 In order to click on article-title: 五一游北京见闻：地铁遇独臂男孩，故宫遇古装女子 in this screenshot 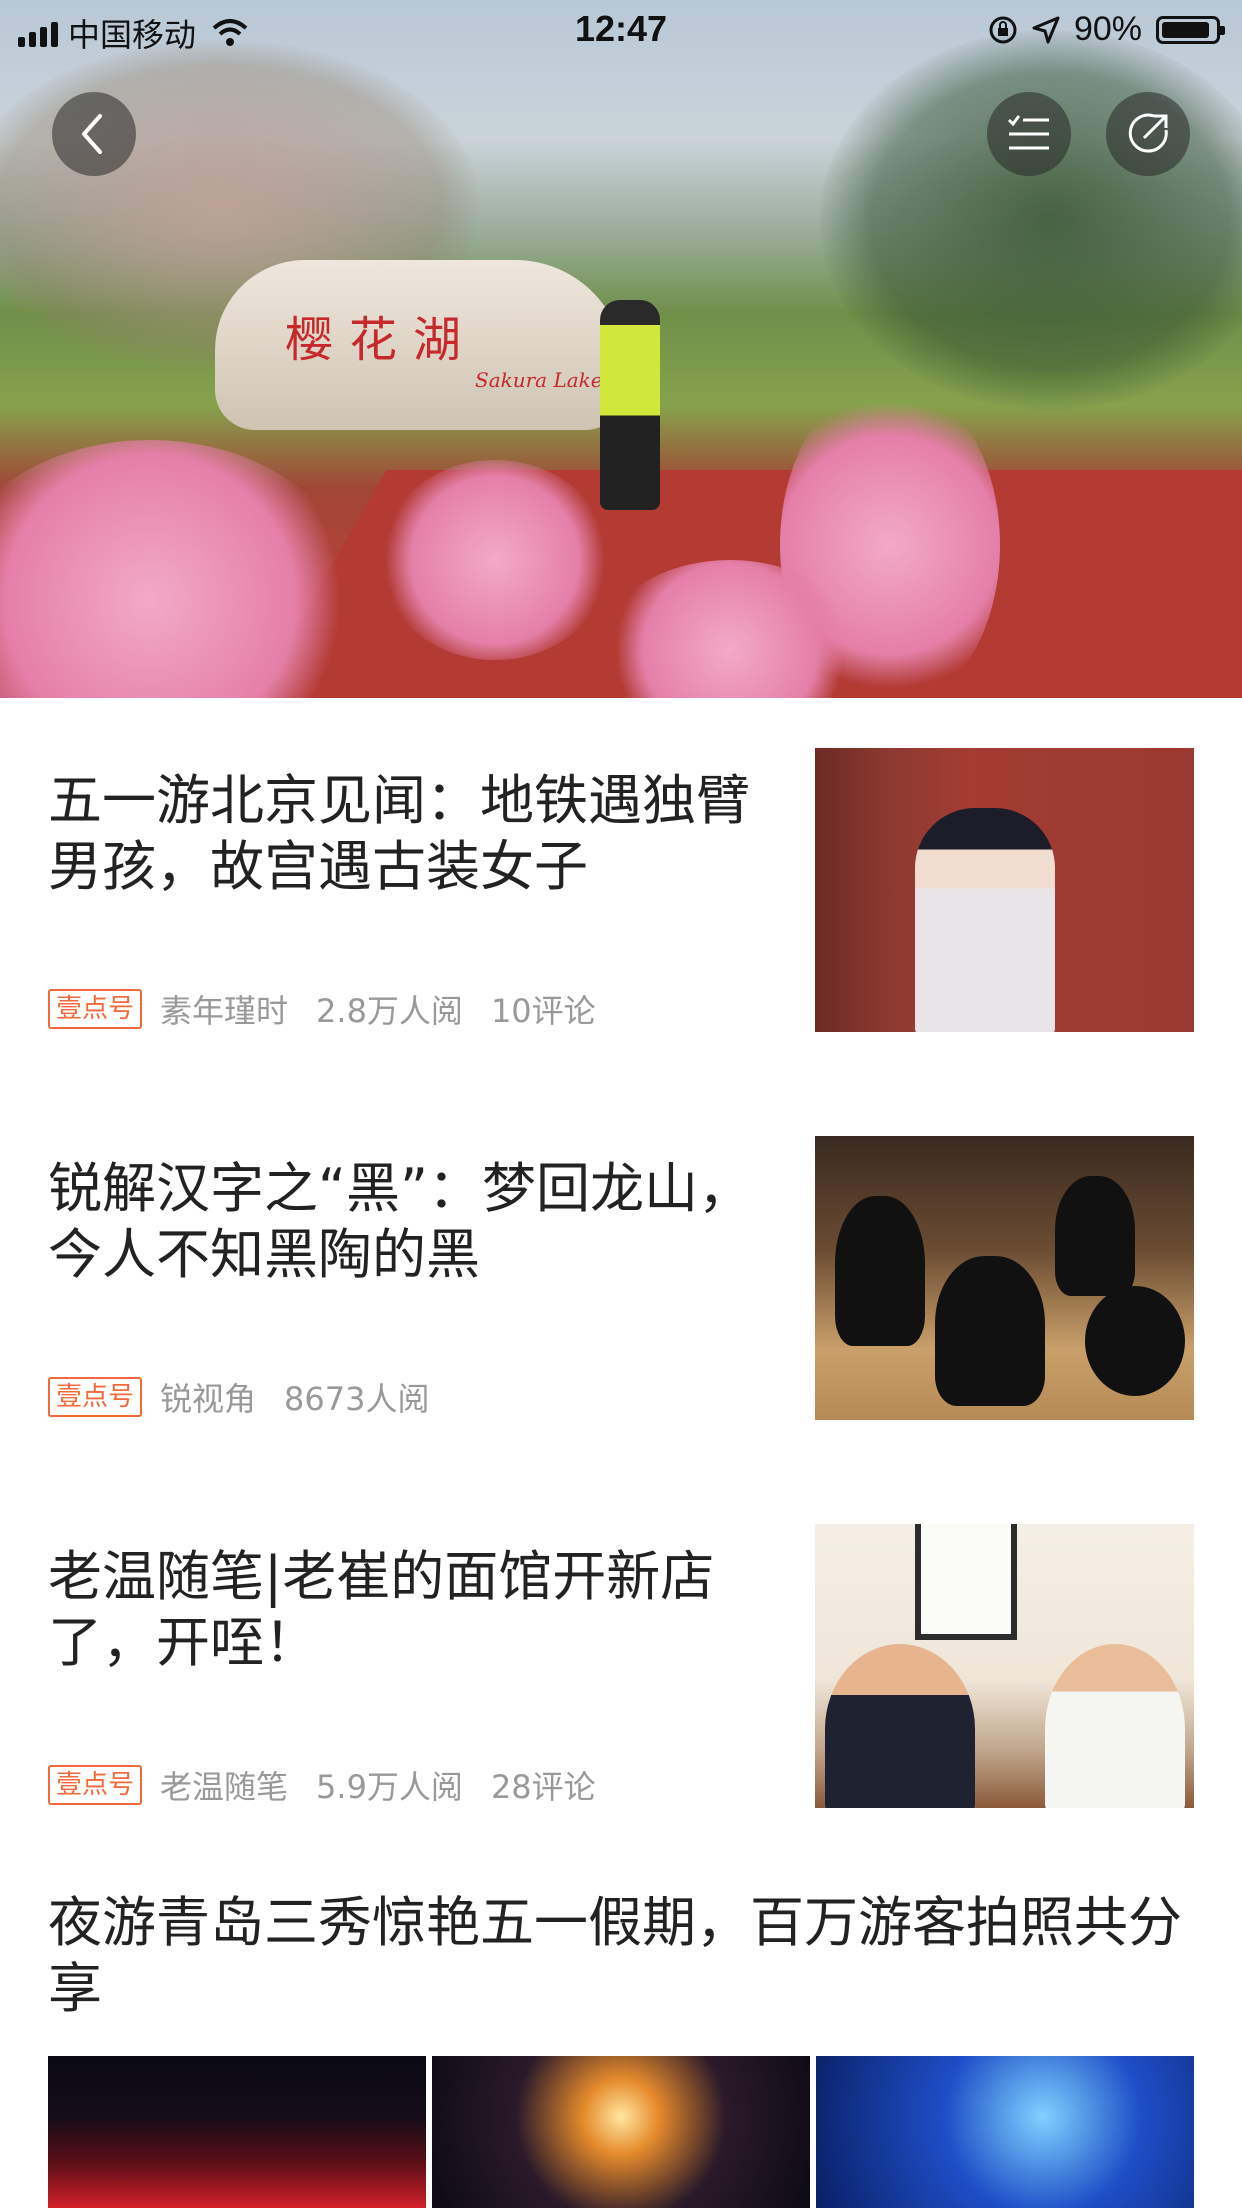, I will do `click(408, 834)`.